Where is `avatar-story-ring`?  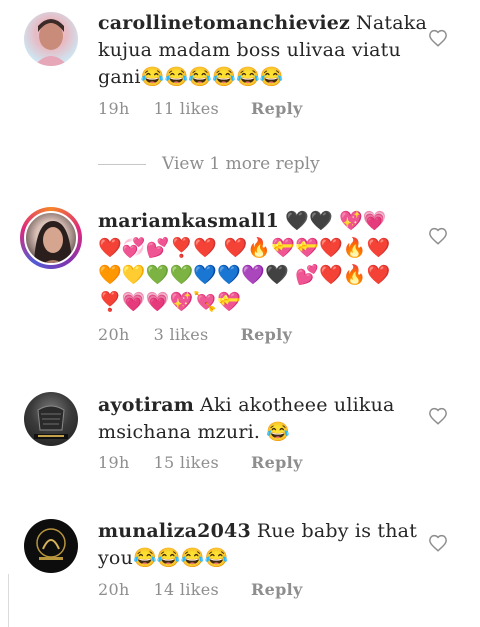
avatar-story-ring is located at coordinates (51, 238).